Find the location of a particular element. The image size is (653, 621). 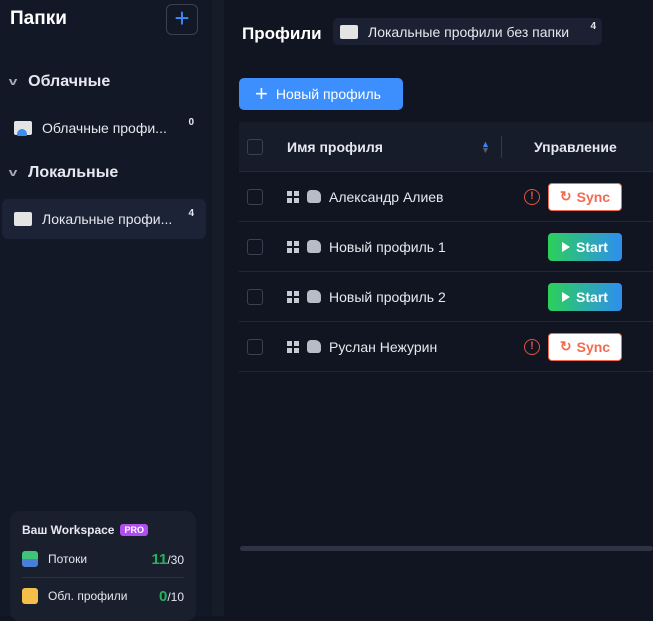

cloud-profiles-total: /10 is located at coordinates (175, 596).